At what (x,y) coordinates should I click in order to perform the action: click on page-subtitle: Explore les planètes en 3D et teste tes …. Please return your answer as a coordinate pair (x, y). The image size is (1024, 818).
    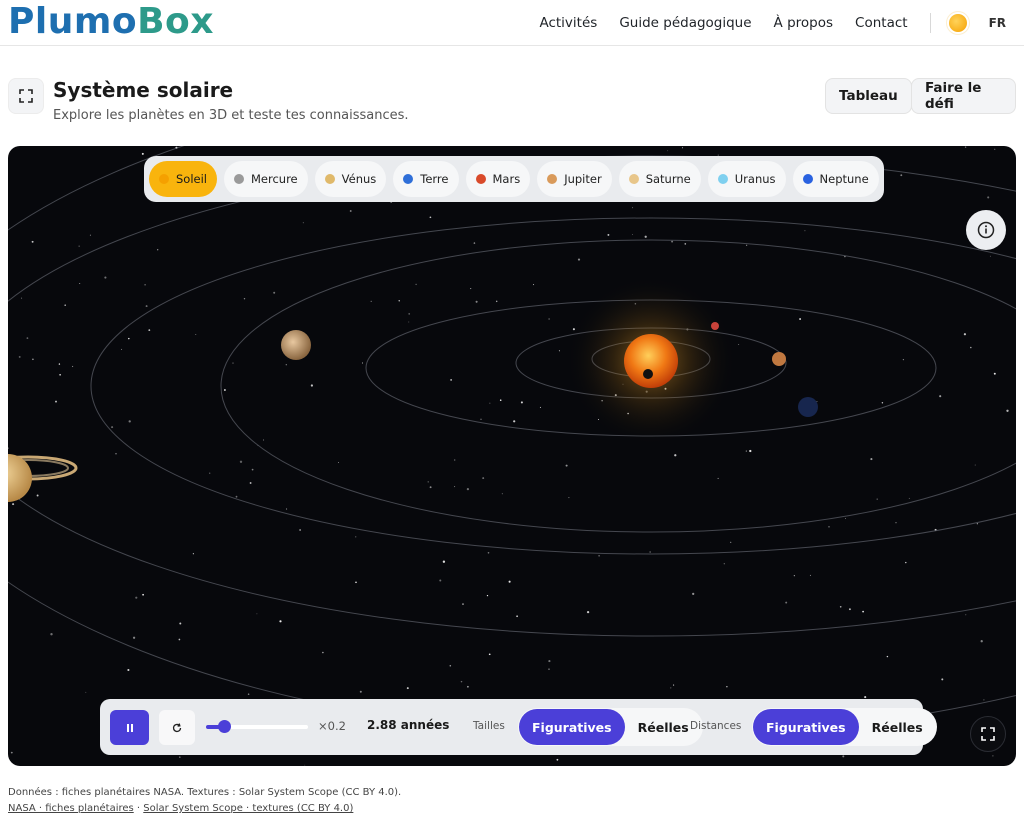
    Looking at the image, I should click on (231, 115).